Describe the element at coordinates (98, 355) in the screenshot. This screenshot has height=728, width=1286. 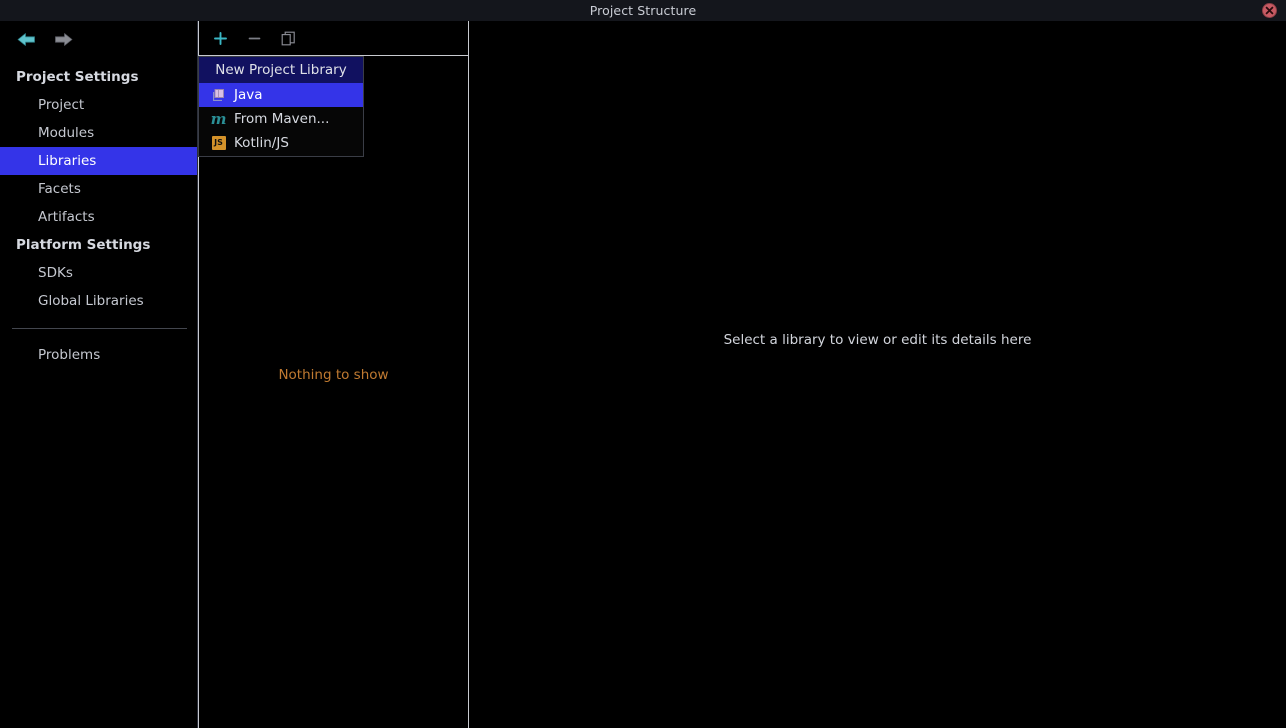
I see `sidebar-item-problems: Problems` at that location.